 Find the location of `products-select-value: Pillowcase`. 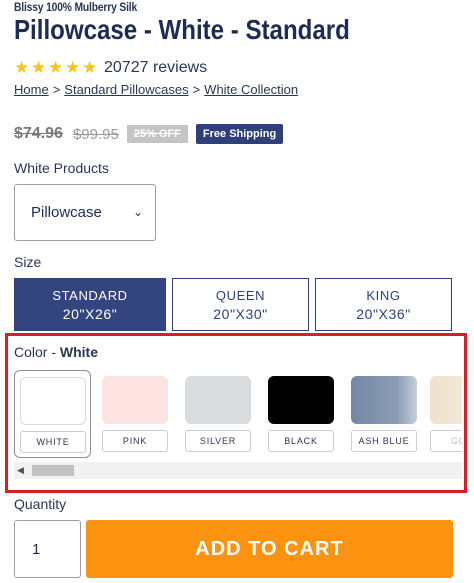

products-select-value: Pillowcase is located at coordinates (66, 212).